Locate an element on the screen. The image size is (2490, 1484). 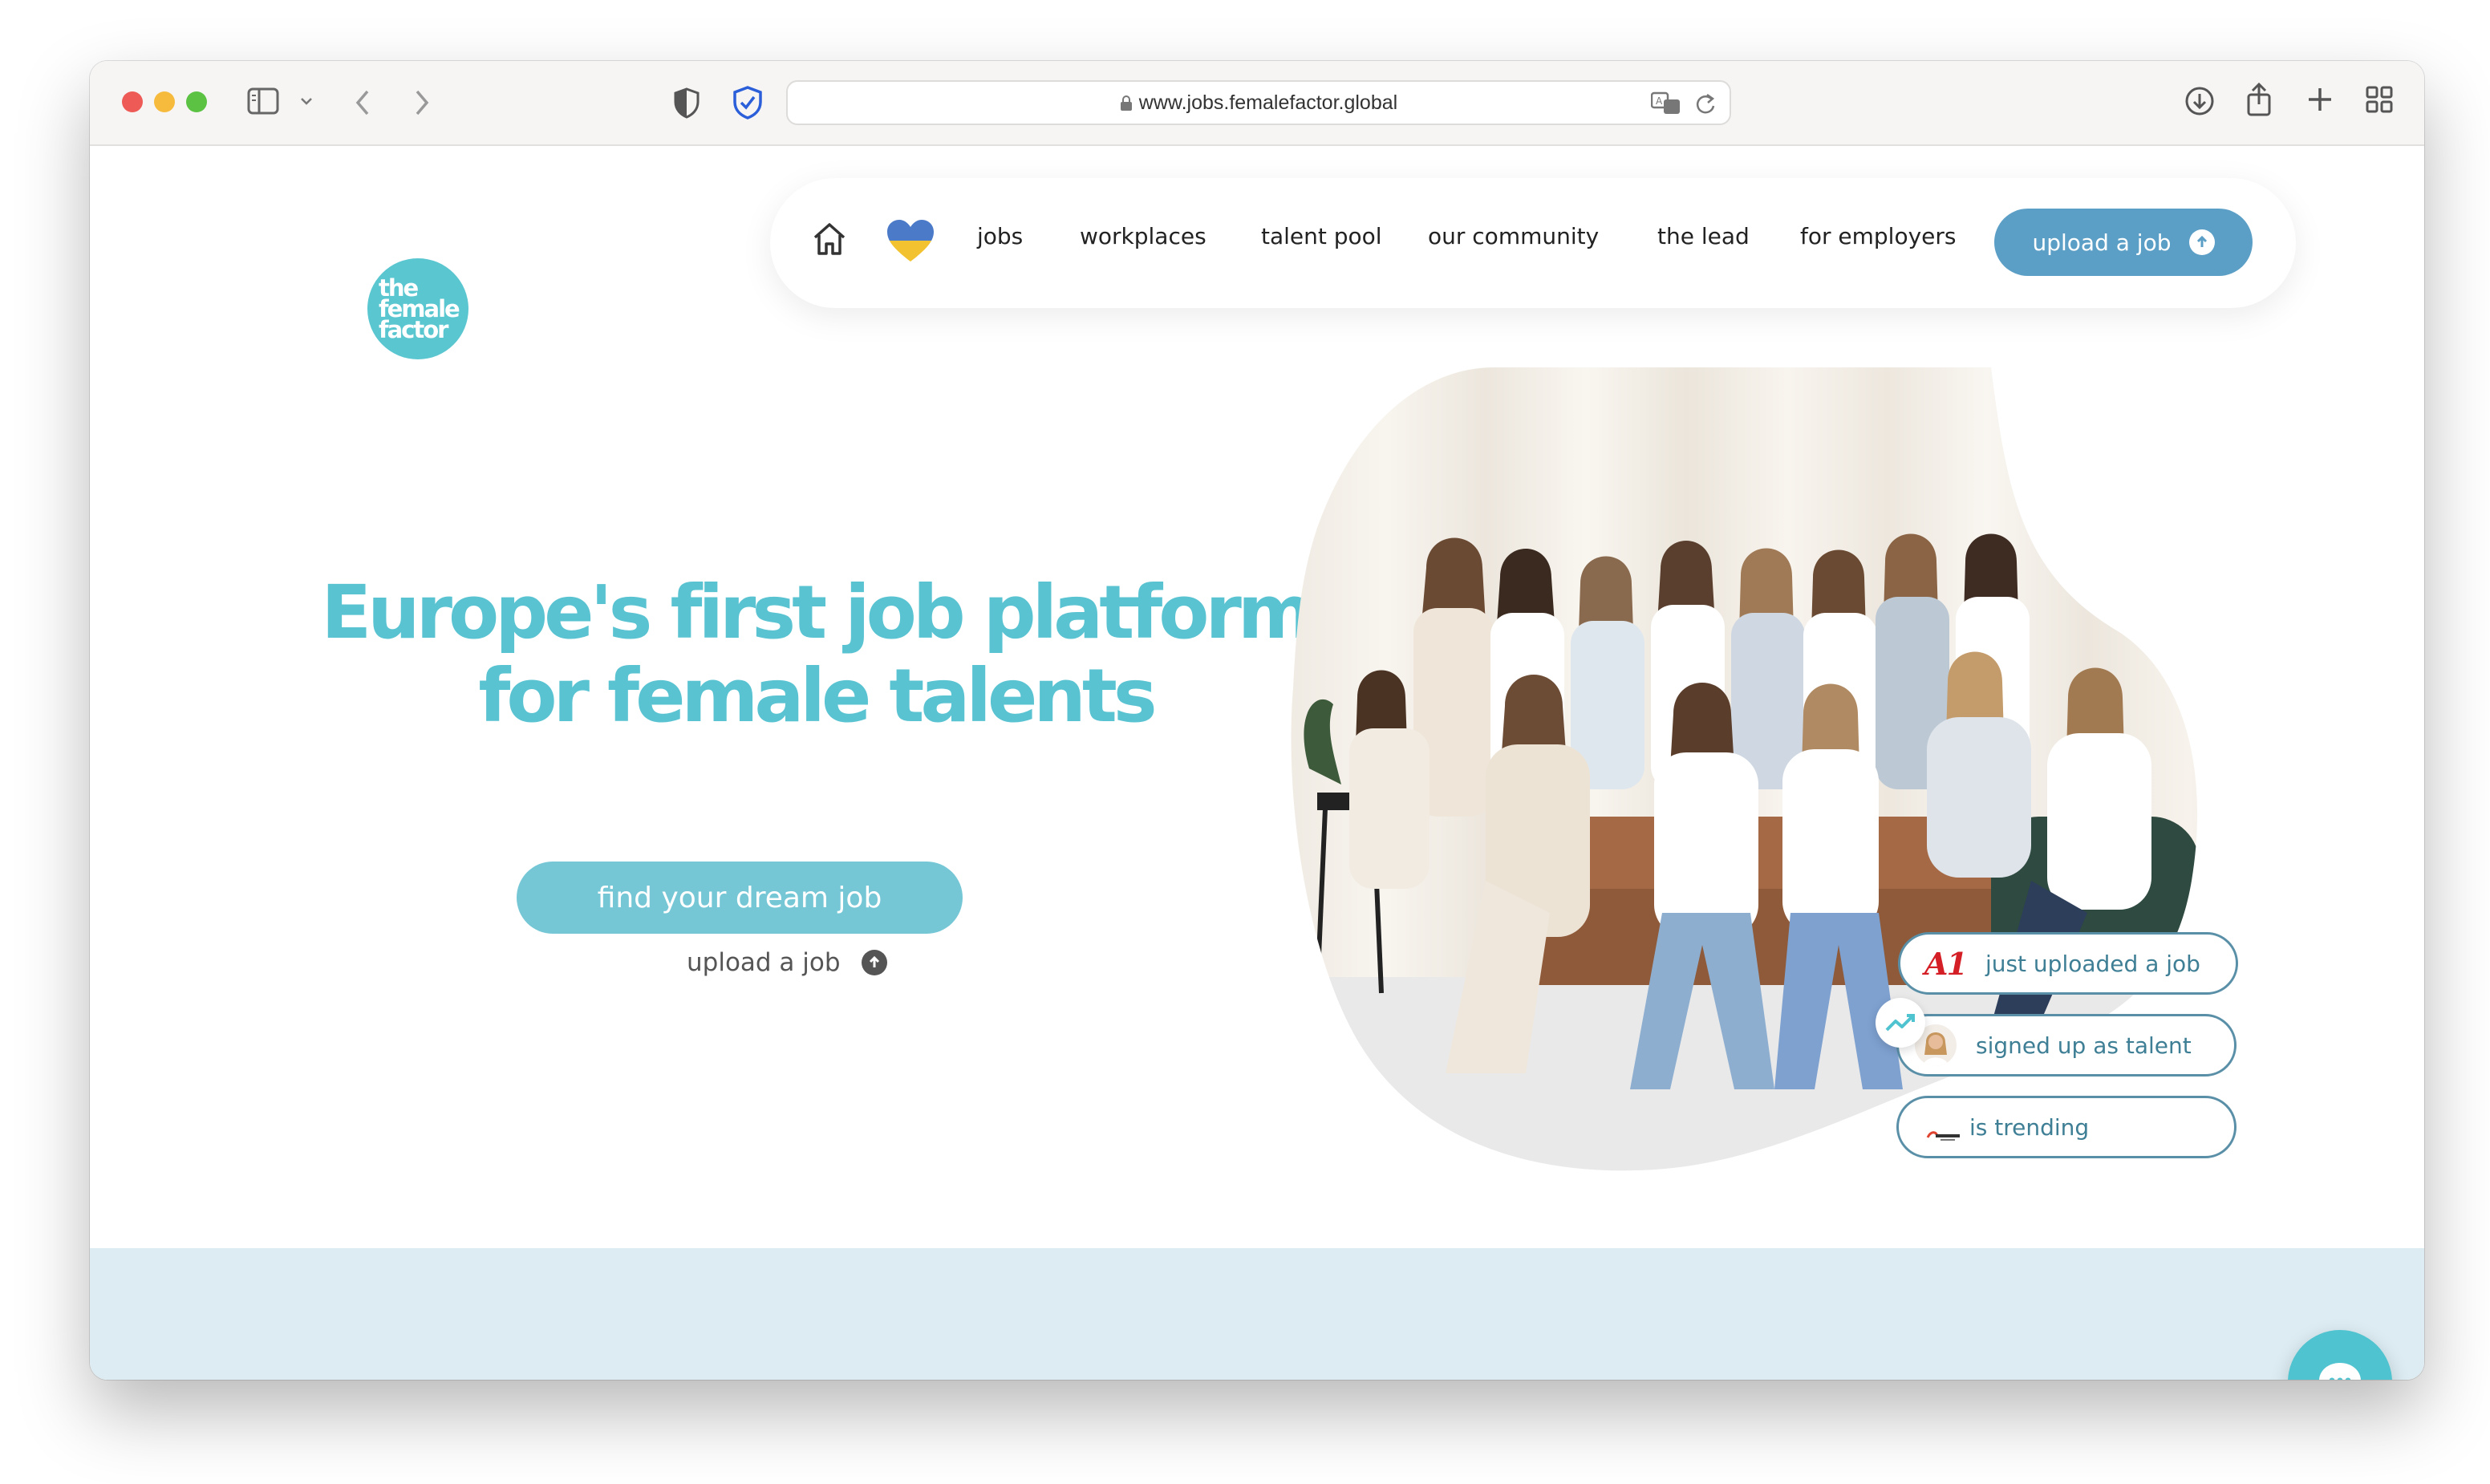
site-logo: the female factor is located at coordinates (417, 308).